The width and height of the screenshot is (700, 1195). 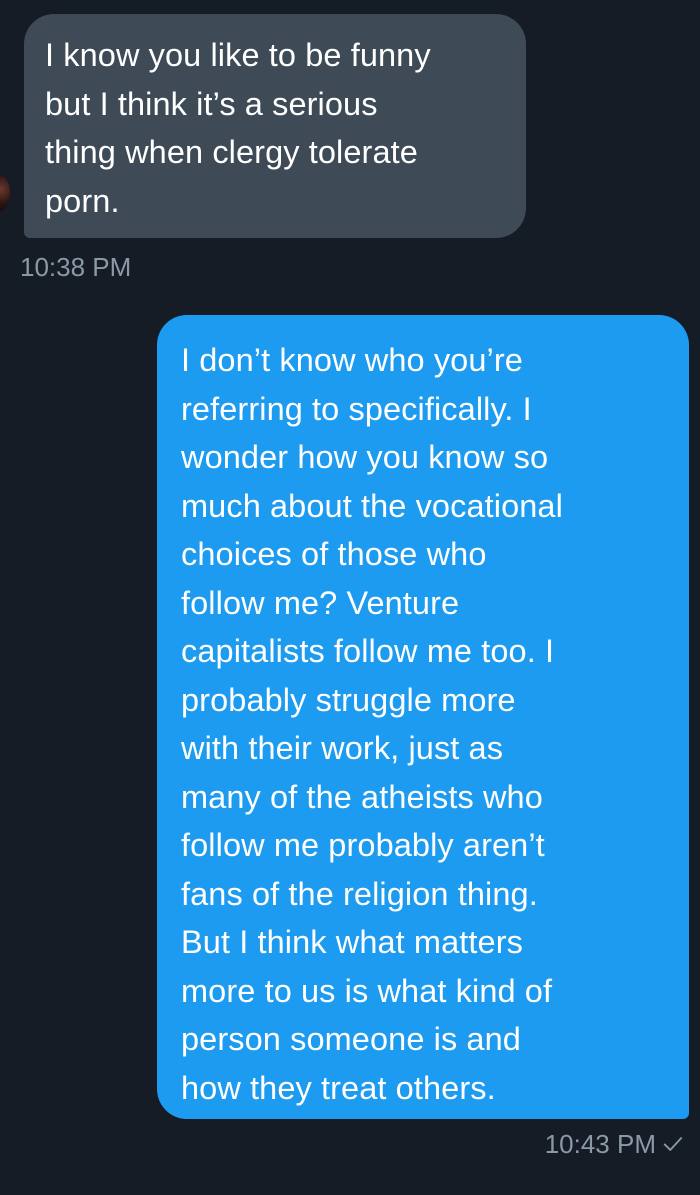 What do you see at coordinates (76, 267) in the screenshot?
I see `incoming-message-timestamp: 10:38 PM` at bounding box center [76, 267].